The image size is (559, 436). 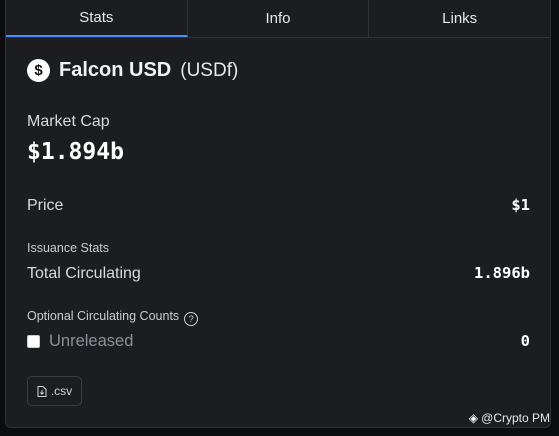 What do you see at coordinates (103, 316) in the screenshot?
I see `optional-circulating-label: Optional Circulating Counts` at bounding box center [103, 316].